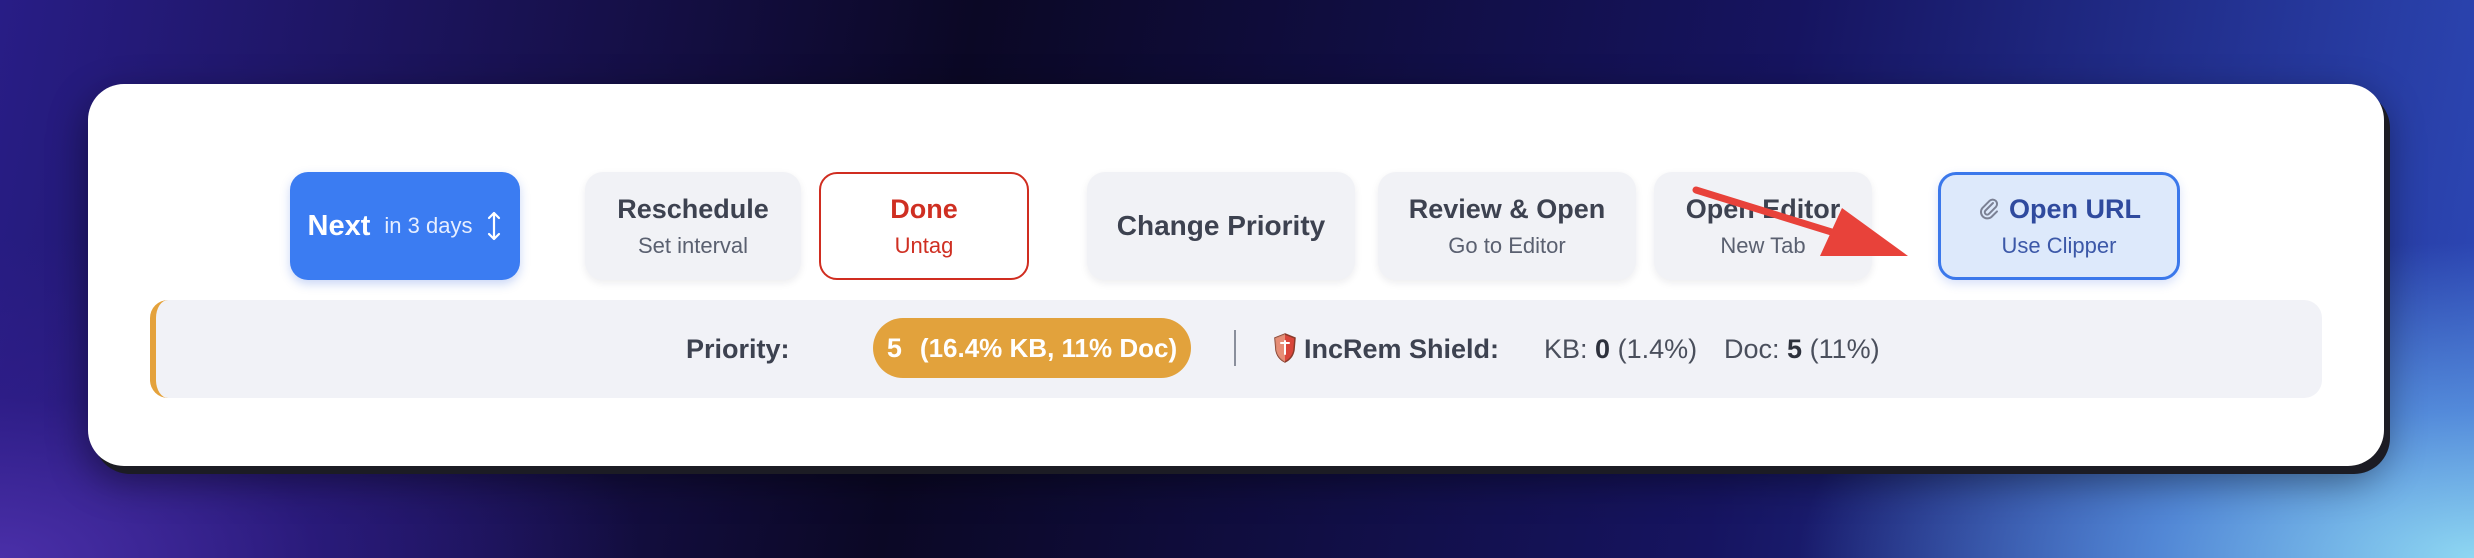 The height and width of the screenshot is (558, 2474). What do you see at coordinates (894, 347) in the screenshot?
I see `priority-value: 5` at bounding box center [894, 347].